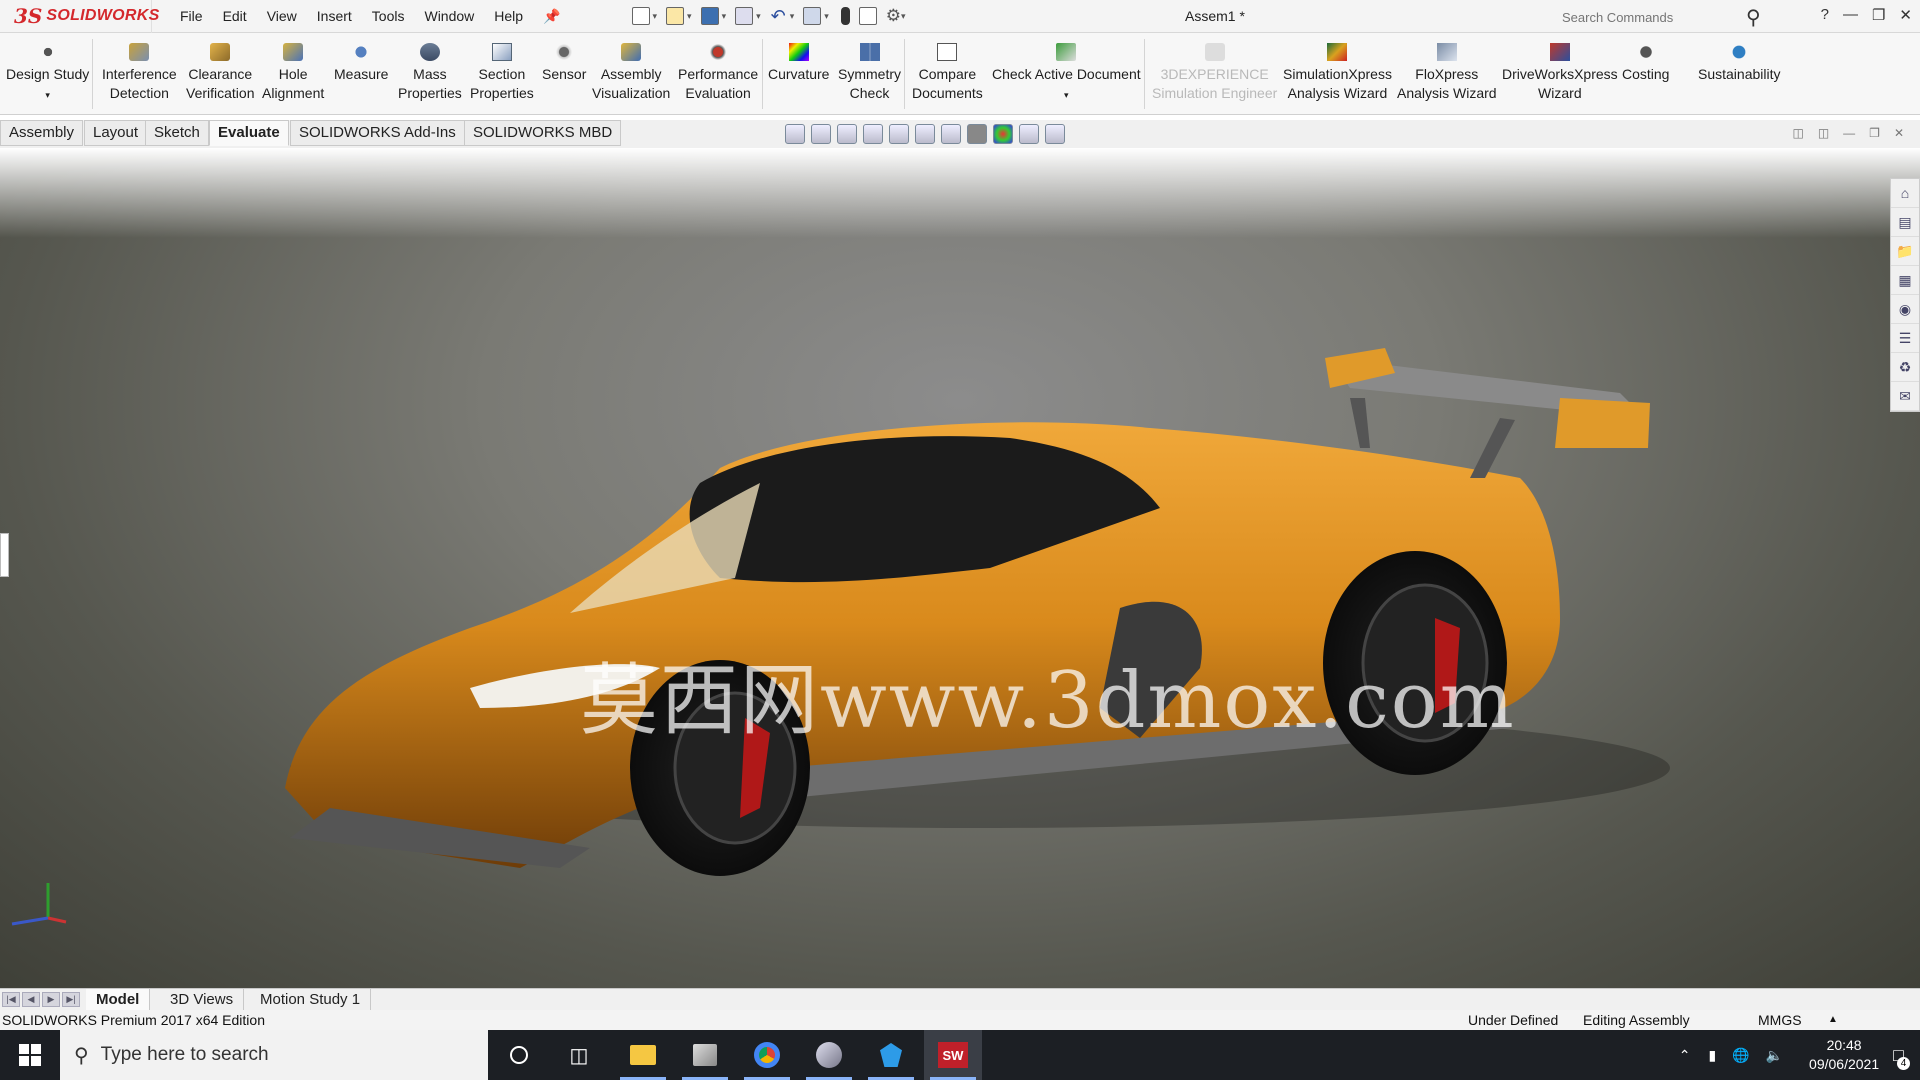 The image size is (1920, 1080). What do you see at coordinates (1878, 15) in the screenshot?
I see `restore-icon: ❐` at bounding box center [1878, 15].